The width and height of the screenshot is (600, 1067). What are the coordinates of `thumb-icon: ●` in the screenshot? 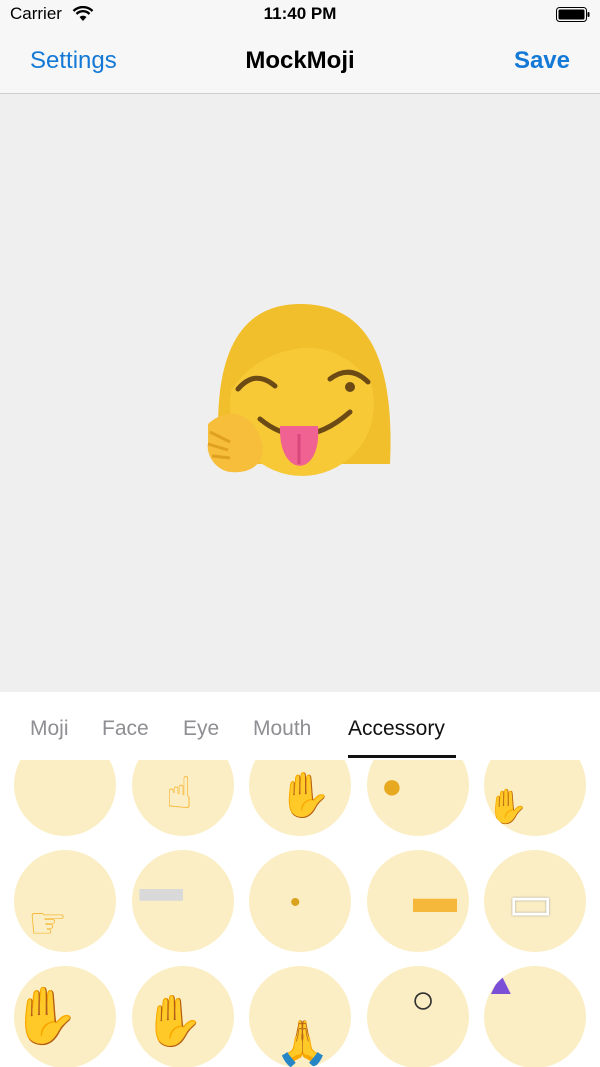 It's located at (392, 785).